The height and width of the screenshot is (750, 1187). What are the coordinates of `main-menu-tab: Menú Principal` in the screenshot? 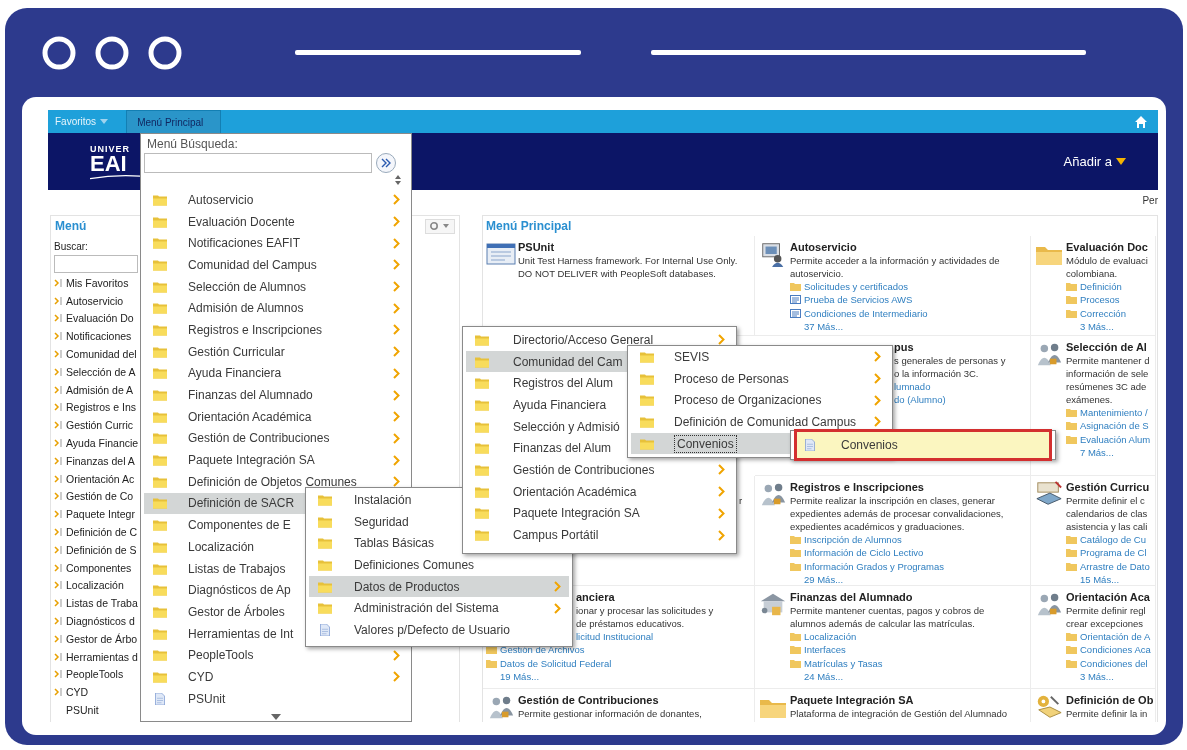 It's located at (174, 121).